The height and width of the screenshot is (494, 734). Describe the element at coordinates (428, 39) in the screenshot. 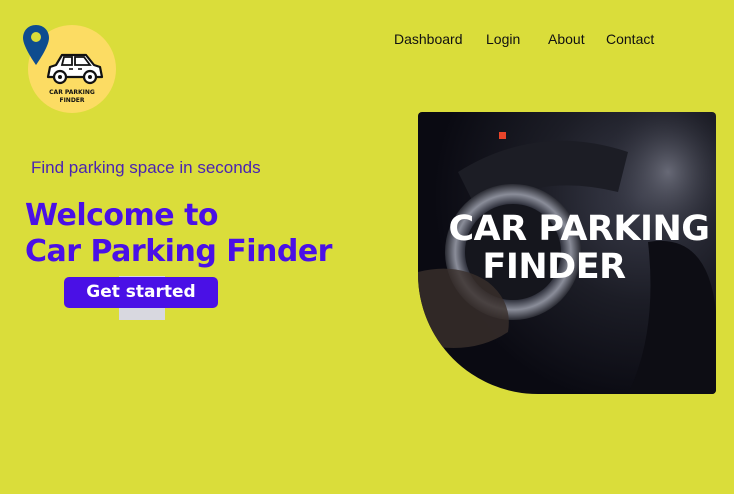

I see `nav-dashboard: Dashboard` at that location.